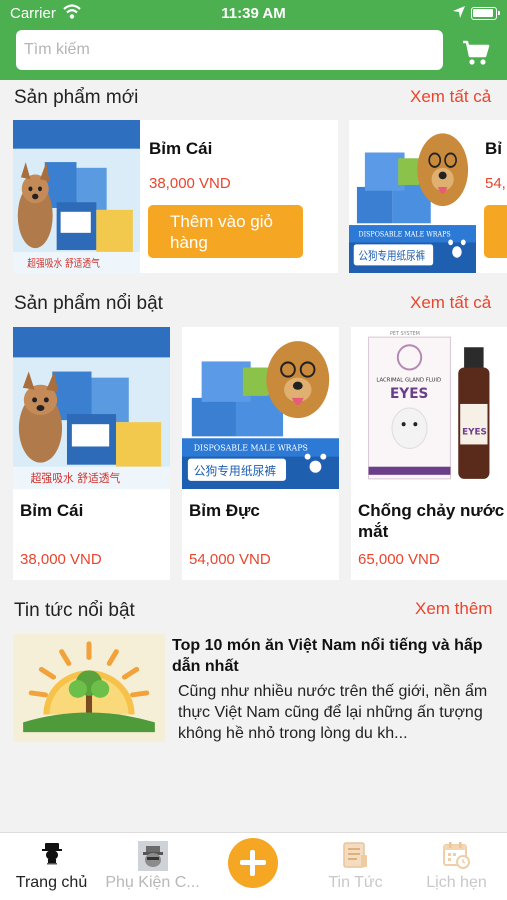 The width and height of the screenshot is (507, 900). What do you see at coordinates (52, 854) in the screenshot?
I see `home-dog-icon` at bounding box center [52, 854].